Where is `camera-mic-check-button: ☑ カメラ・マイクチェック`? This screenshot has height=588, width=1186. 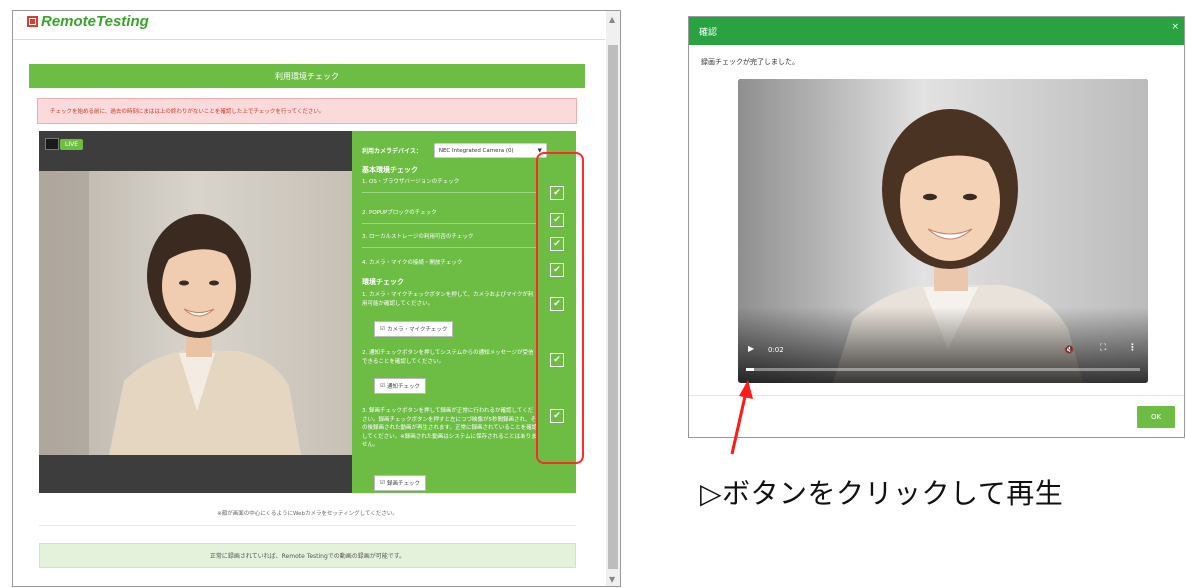 camera-mic-check-button: ☑ カメラ・マイクチェック is located at coordinates (414, 329).